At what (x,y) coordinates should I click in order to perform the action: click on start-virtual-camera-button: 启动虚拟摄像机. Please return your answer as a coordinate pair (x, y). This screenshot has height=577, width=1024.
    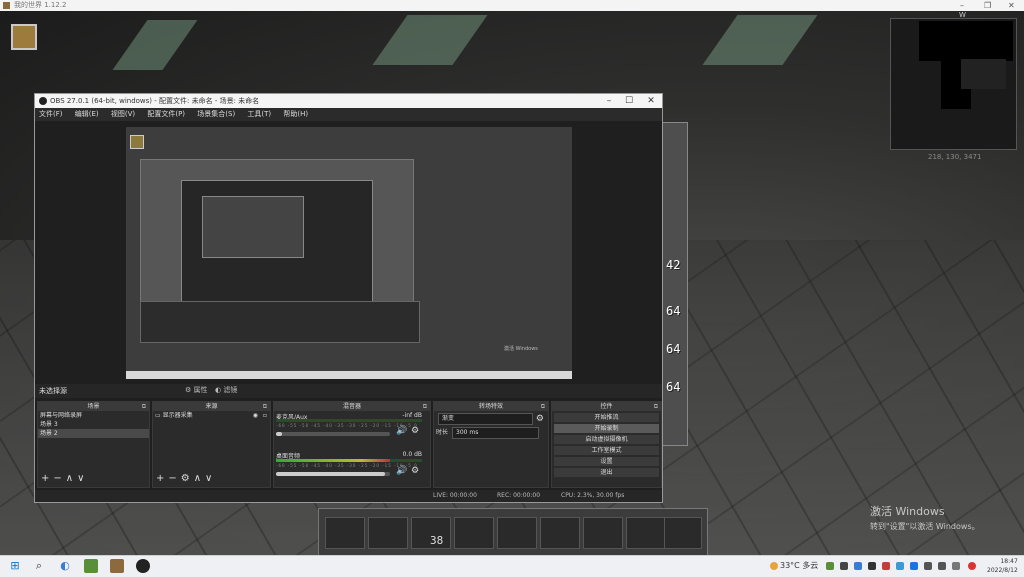
    Looking at the image, I should click on (606, 439).